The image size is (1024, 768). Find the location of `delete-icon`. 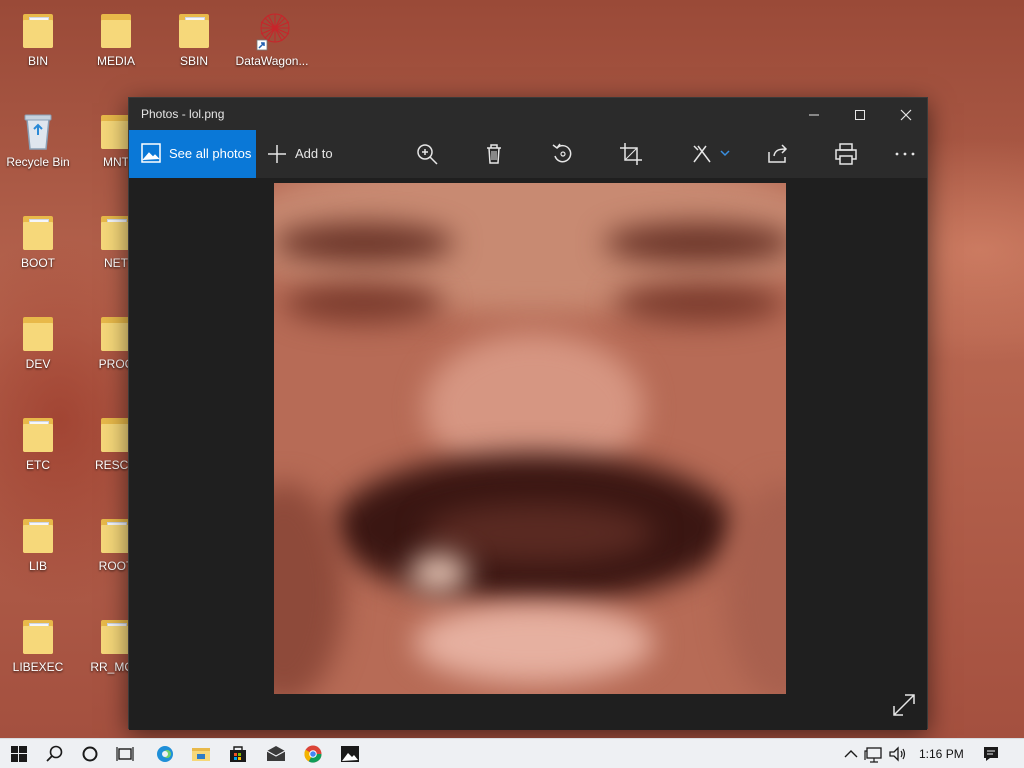

delete-icon is located at coordinates (494, 154).